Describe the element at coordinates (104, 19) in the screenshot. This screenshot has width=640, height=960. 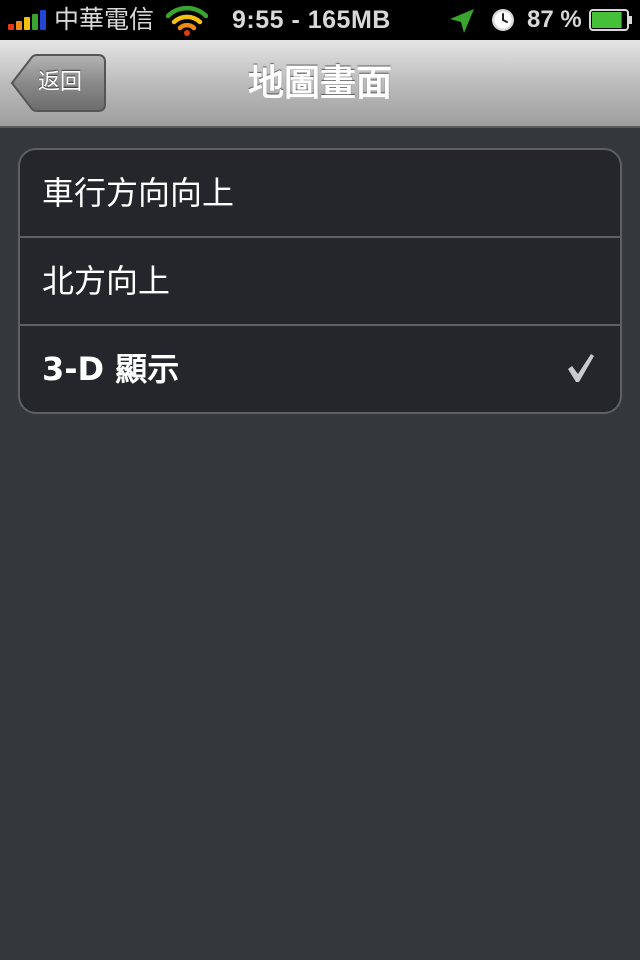
I see `carrier-name: 中華電信` at that location.